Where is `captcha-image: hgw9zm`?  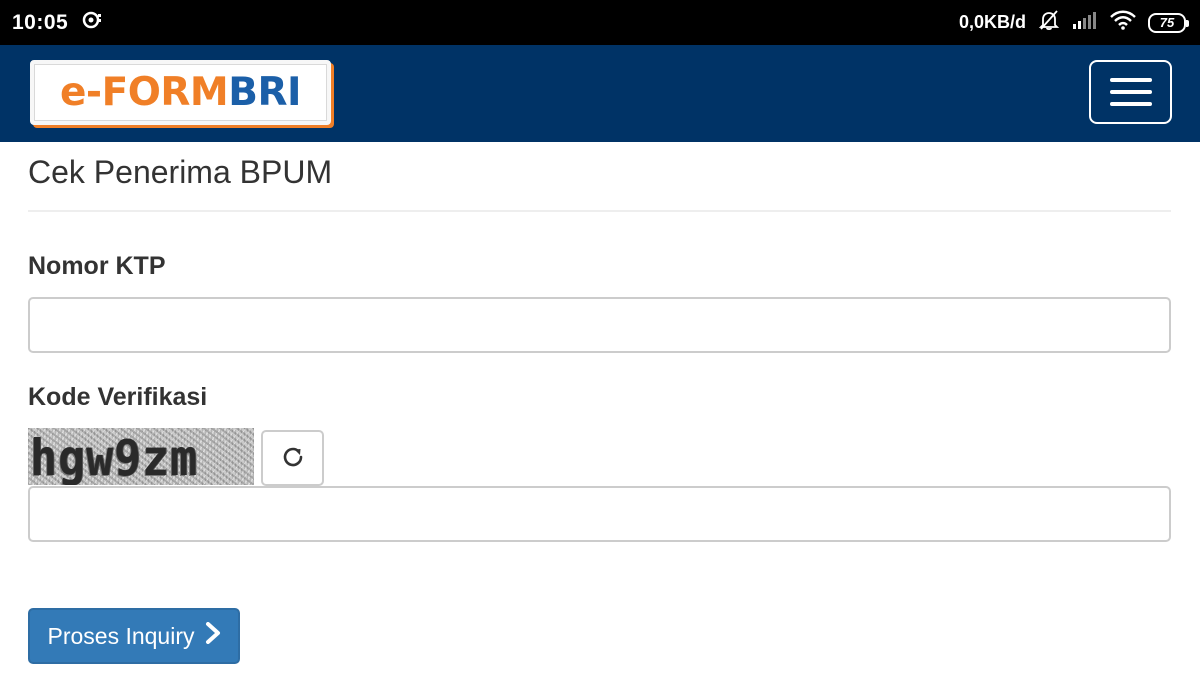 captcha-image: hgw9zm is located at coordinates (141, 456).